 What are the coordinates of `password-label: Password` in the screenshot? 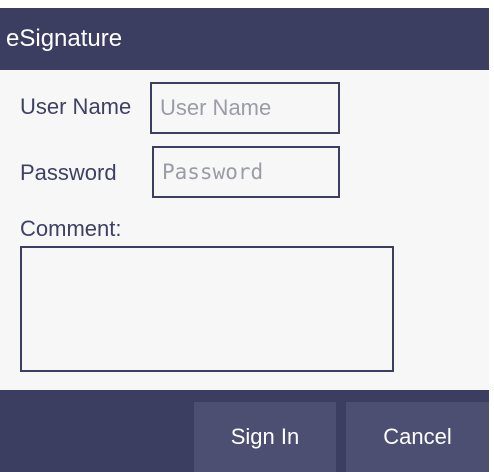 It's located at (68, 172).